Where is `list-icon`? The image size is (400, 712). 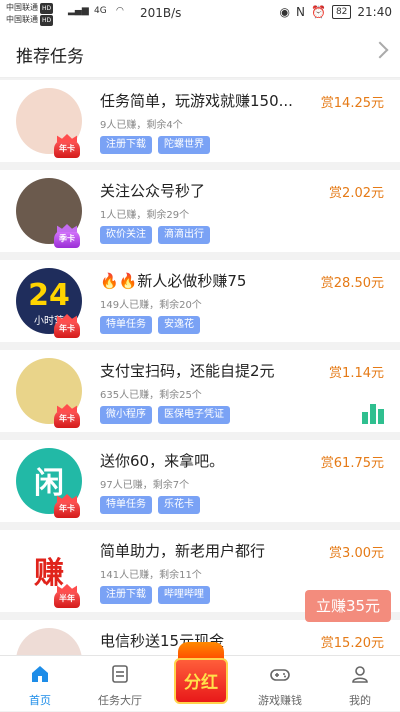
list-icon is located at coordinates (120, 674).